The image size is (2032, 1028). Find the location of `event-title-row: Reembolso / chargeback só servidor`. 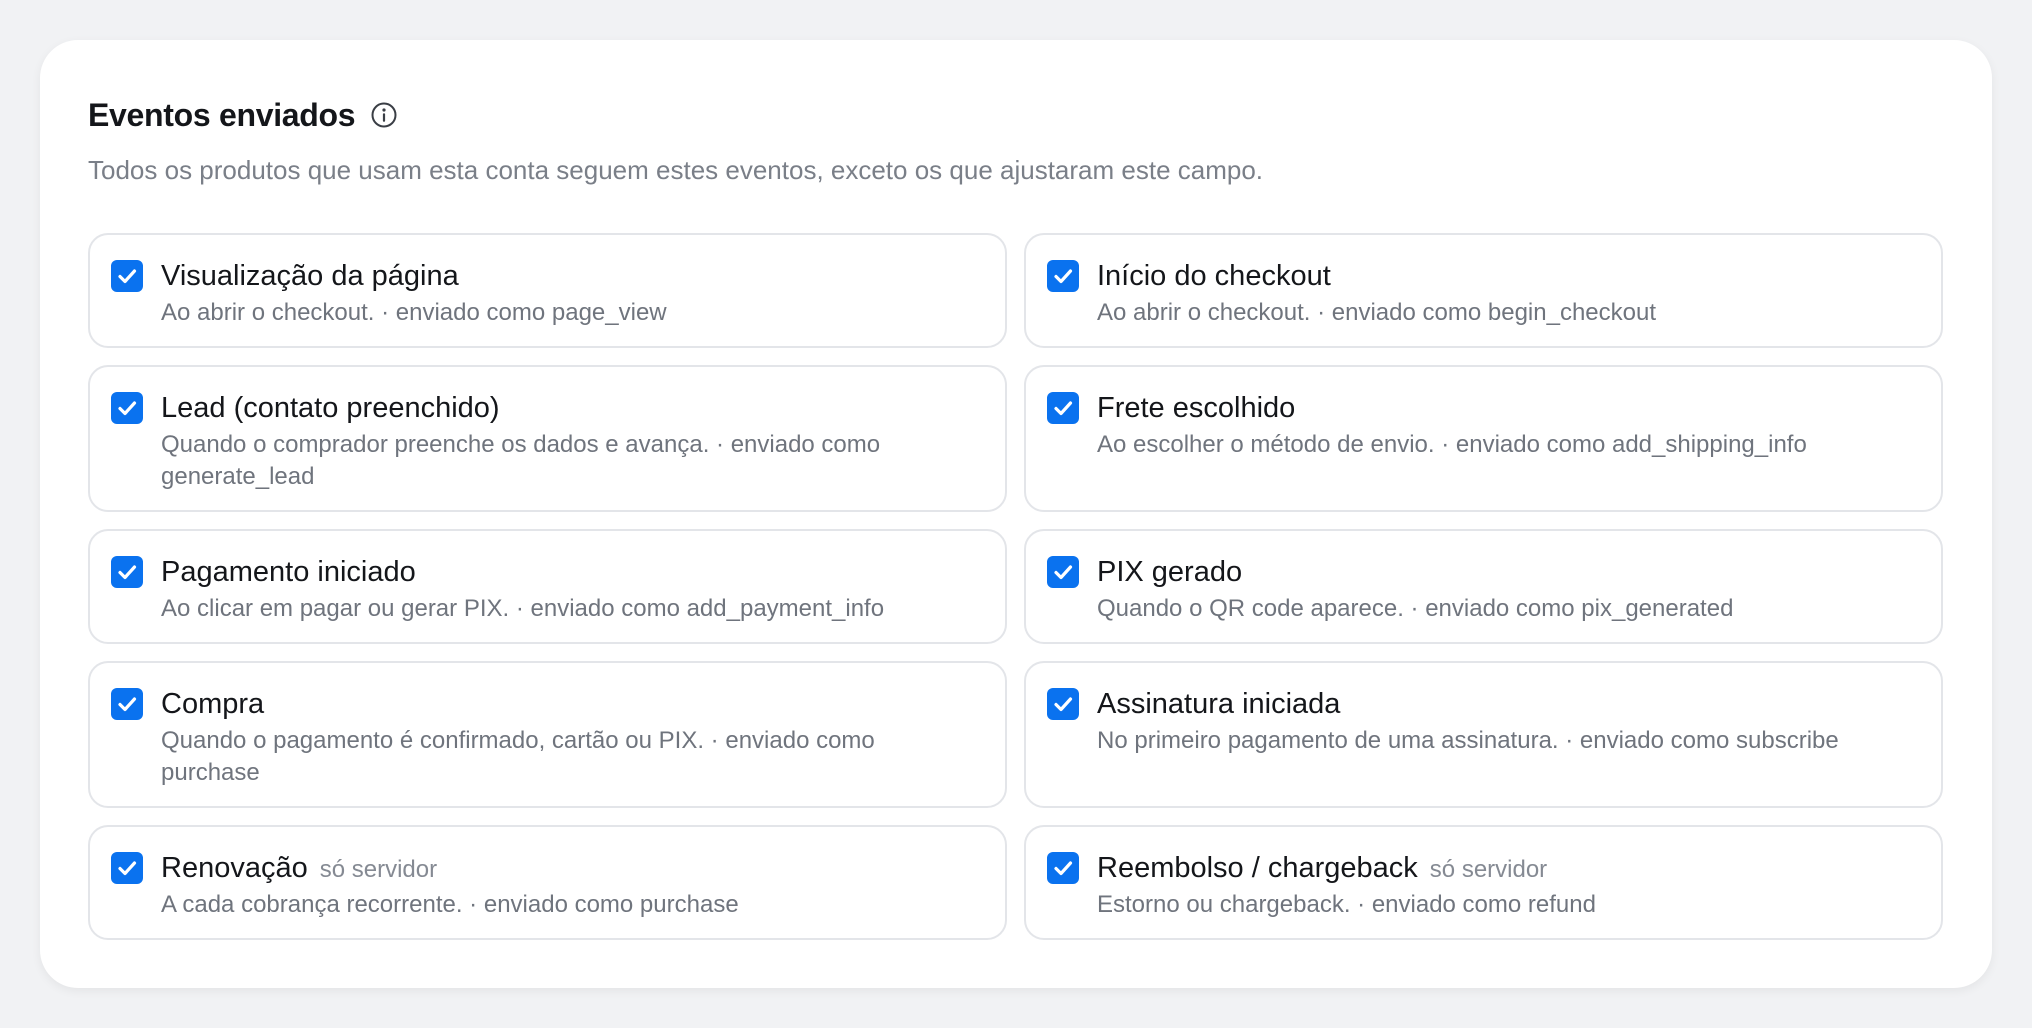

event-title-row: Reembolso / chargeback só servidor is located at coordinates (1499, 868).